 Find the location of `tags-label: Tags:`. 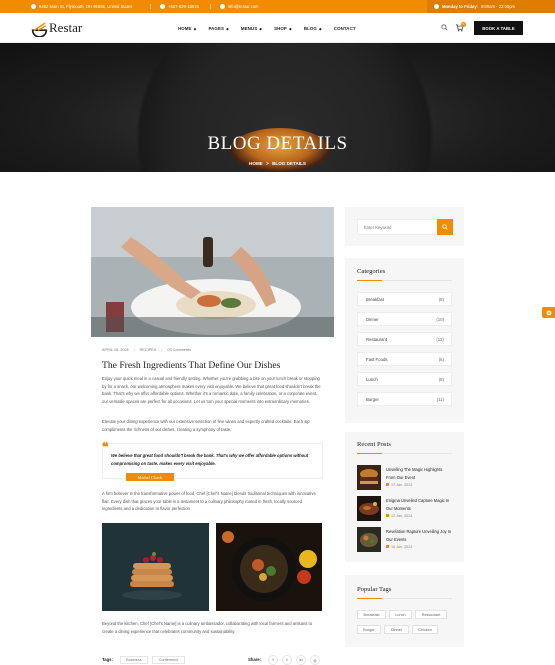

tags-label: Tags: is located at coordinates (107, 659).